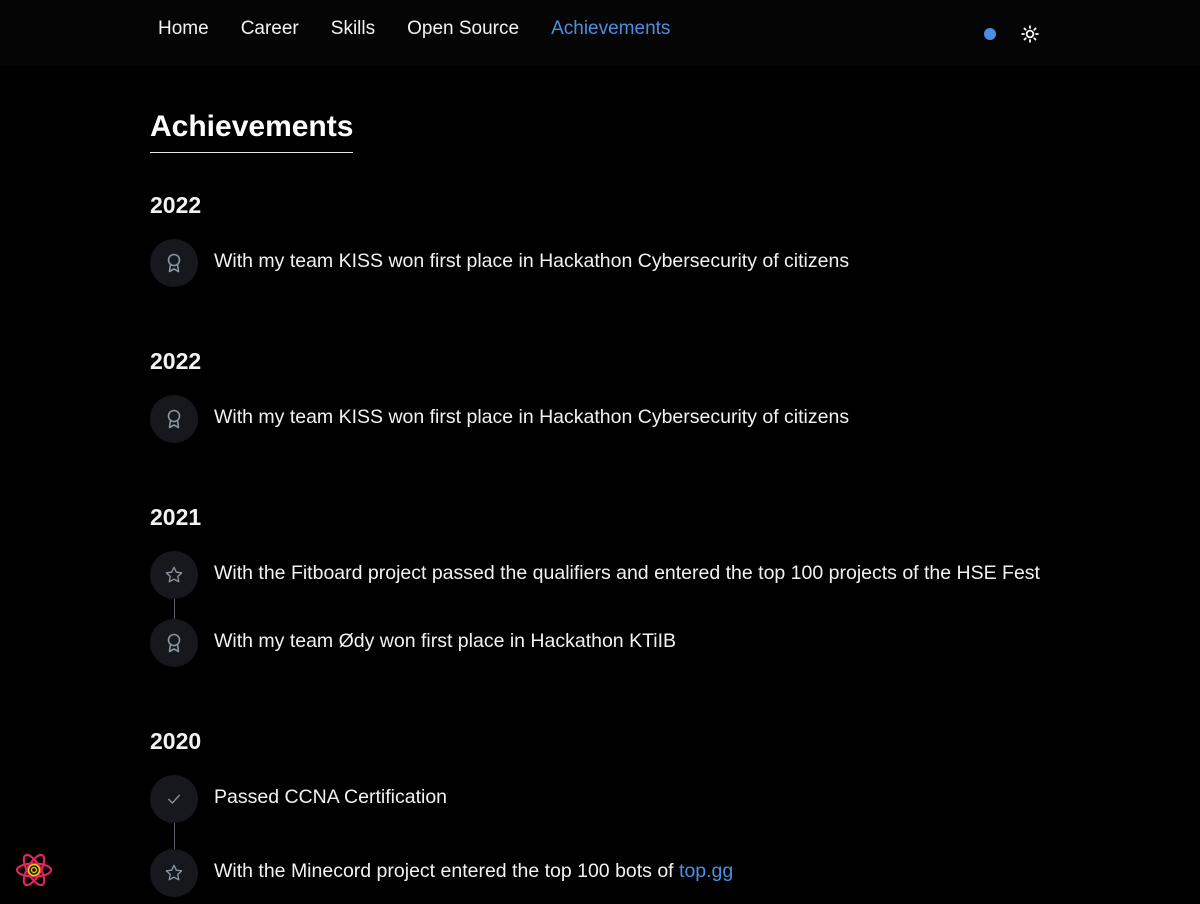 The width and height of the screenshot is (1200, 904). I want to click on react-logo-icon, so click(34, 870).